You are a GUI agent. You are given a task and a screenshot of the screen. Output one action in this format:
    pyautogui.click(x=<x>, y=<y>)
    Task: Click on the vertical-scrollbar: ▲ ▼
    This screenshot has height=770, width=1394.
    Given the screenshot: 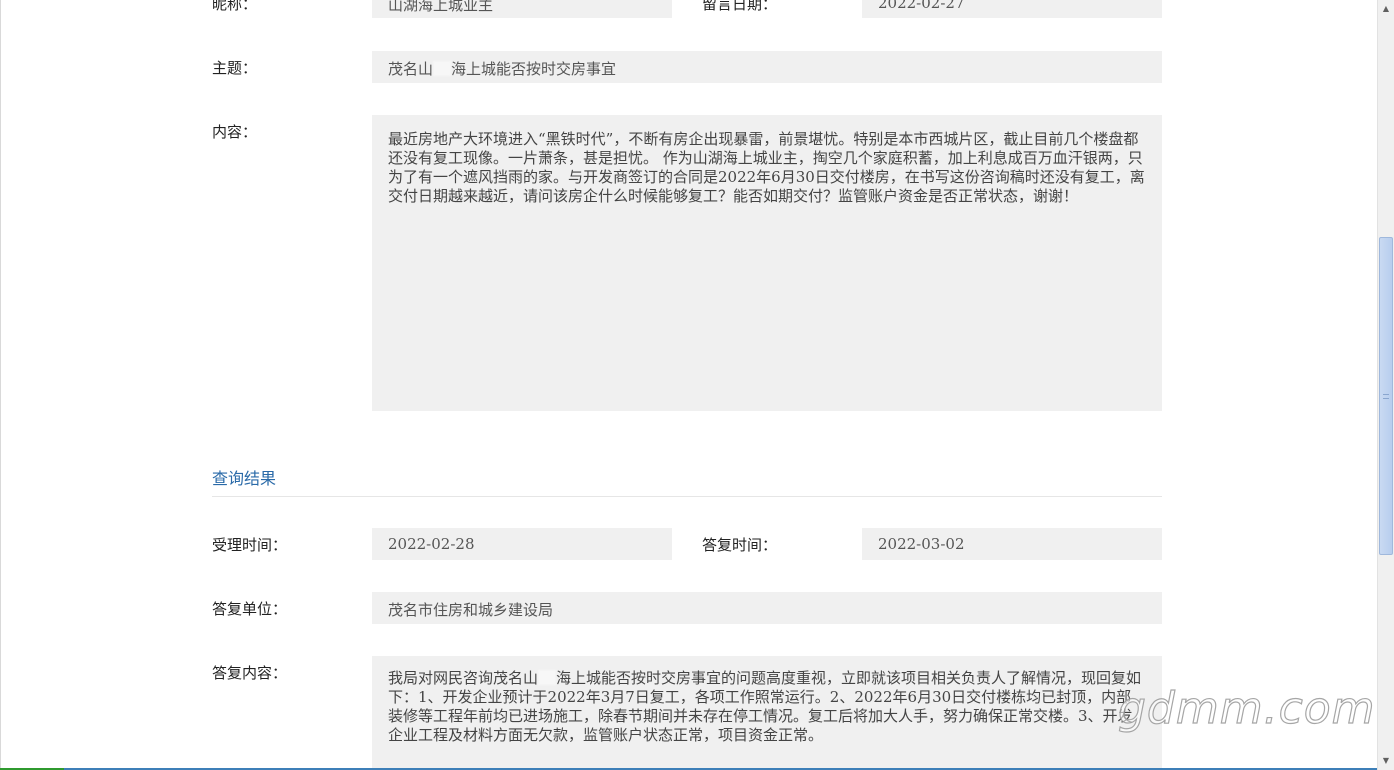 What is the action you would take?
    pyautogui.click(x=1385, y=385)
    